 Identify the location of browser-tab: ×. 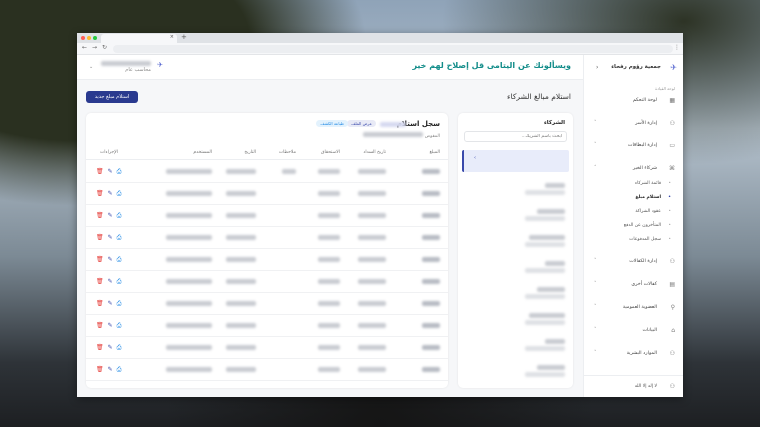
(139, 38).